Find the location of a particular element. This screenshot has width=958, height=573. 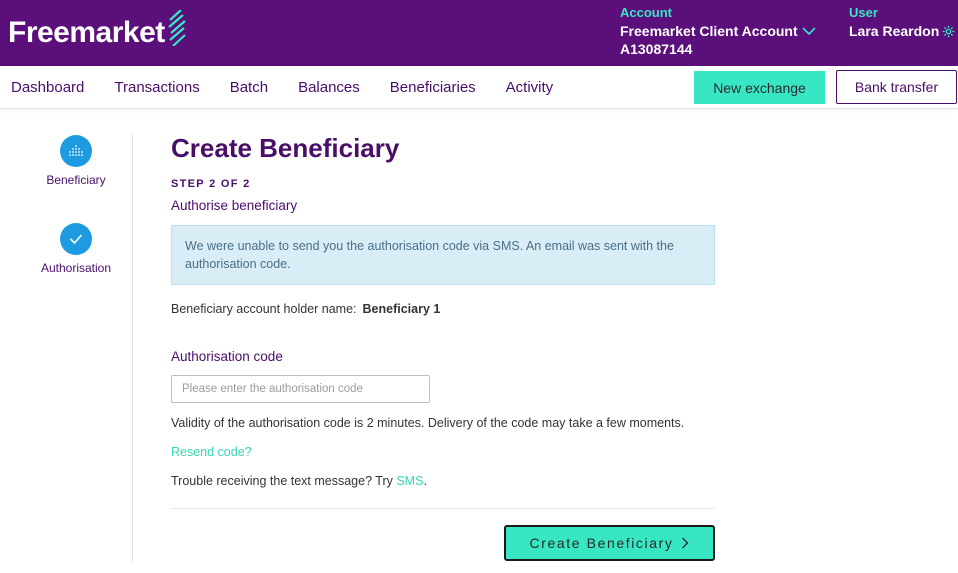

trouble-end: . is located at coordinates (425, 481).